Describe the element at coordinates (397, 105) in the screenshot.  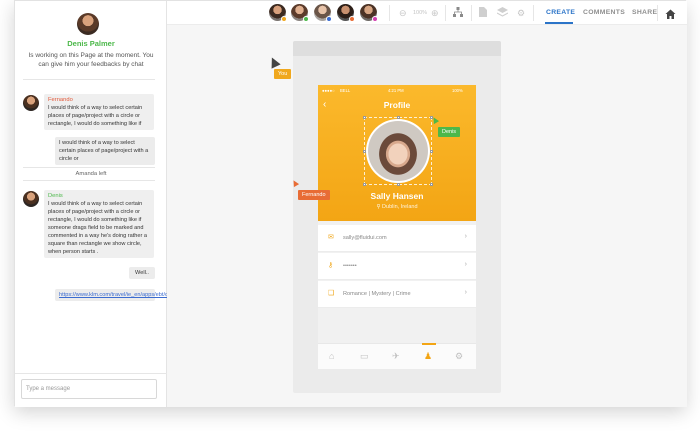
I see `page-title: Profile` at that location.